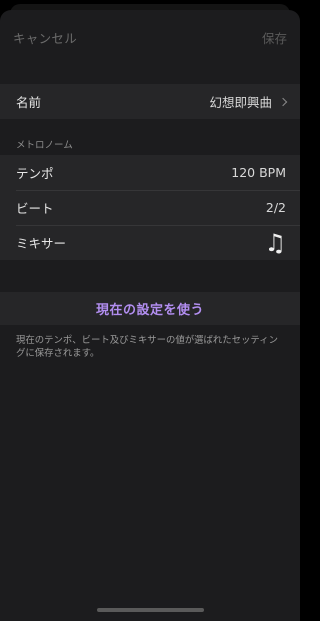  What do you see at coordinates (35, 208) in the screenshot?
I see `beat-label: ビート` at bounding box center [35, 208].